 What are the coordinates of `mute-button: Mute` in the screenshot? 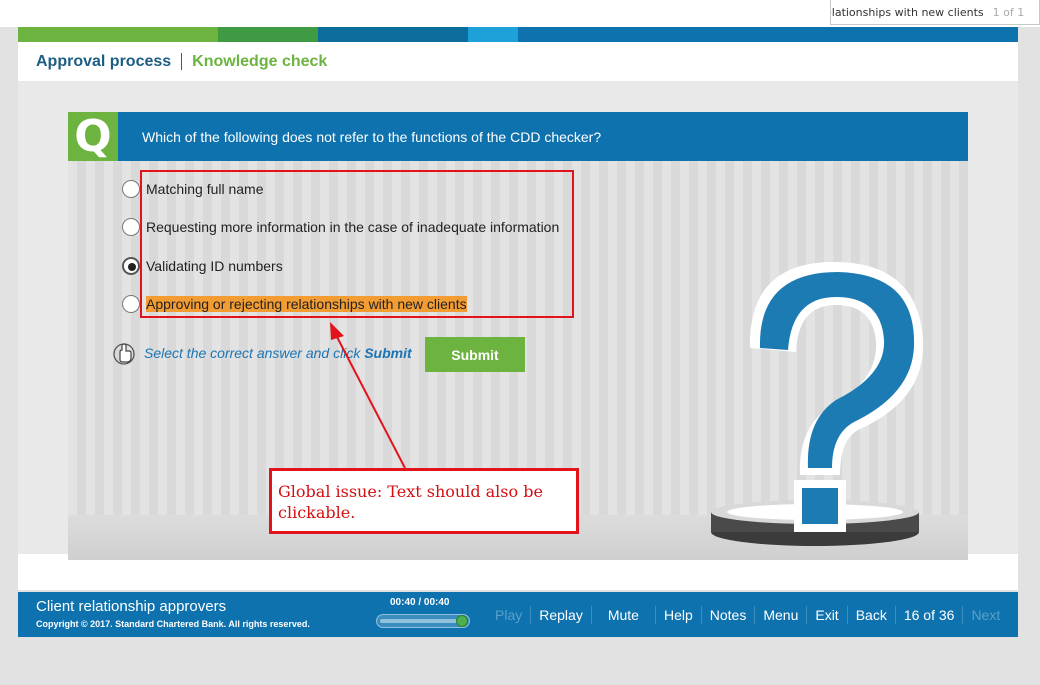 It's located at (622, 614).